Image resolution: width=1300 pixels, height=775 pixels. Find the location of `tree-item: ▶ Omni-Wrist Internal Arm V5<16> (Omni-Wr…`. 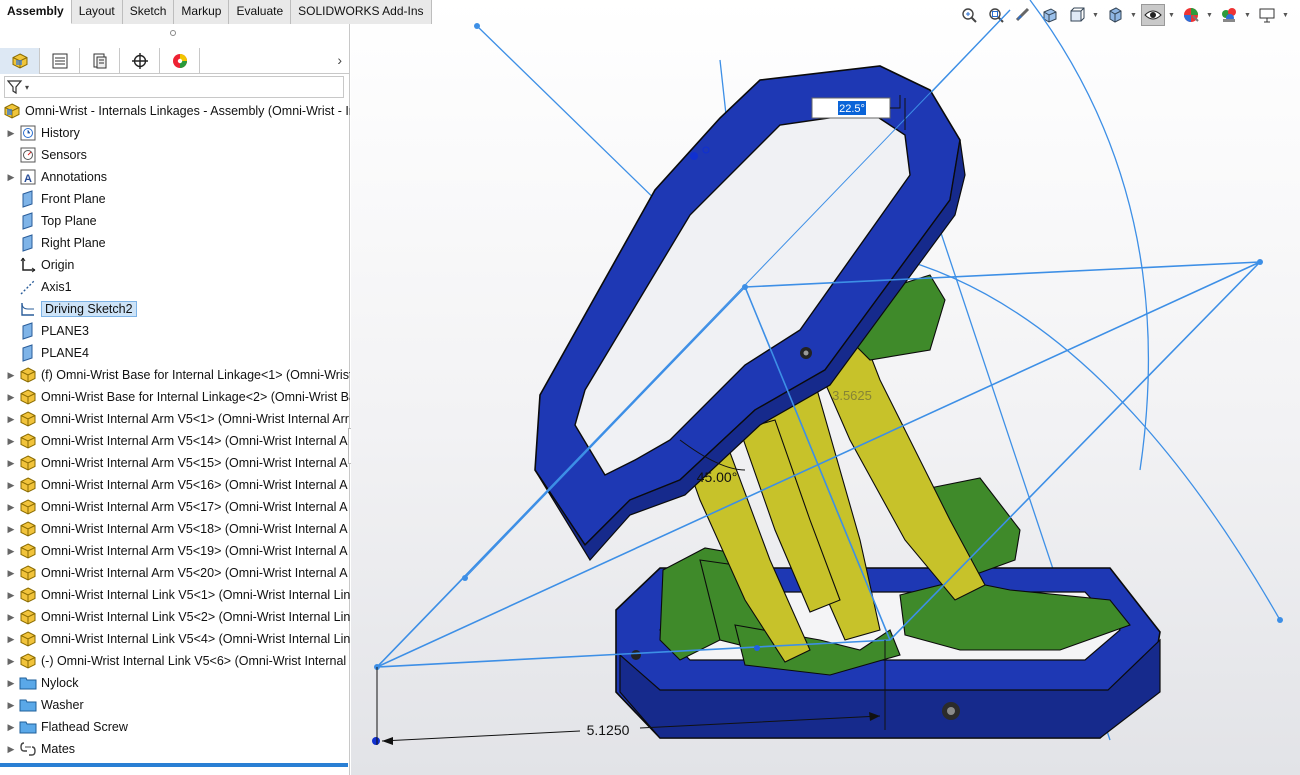

tree-item: ▶ Omni-Wrist Internal Arm V5<16> (Omni-Wr… is located at coordinates (175, 485).